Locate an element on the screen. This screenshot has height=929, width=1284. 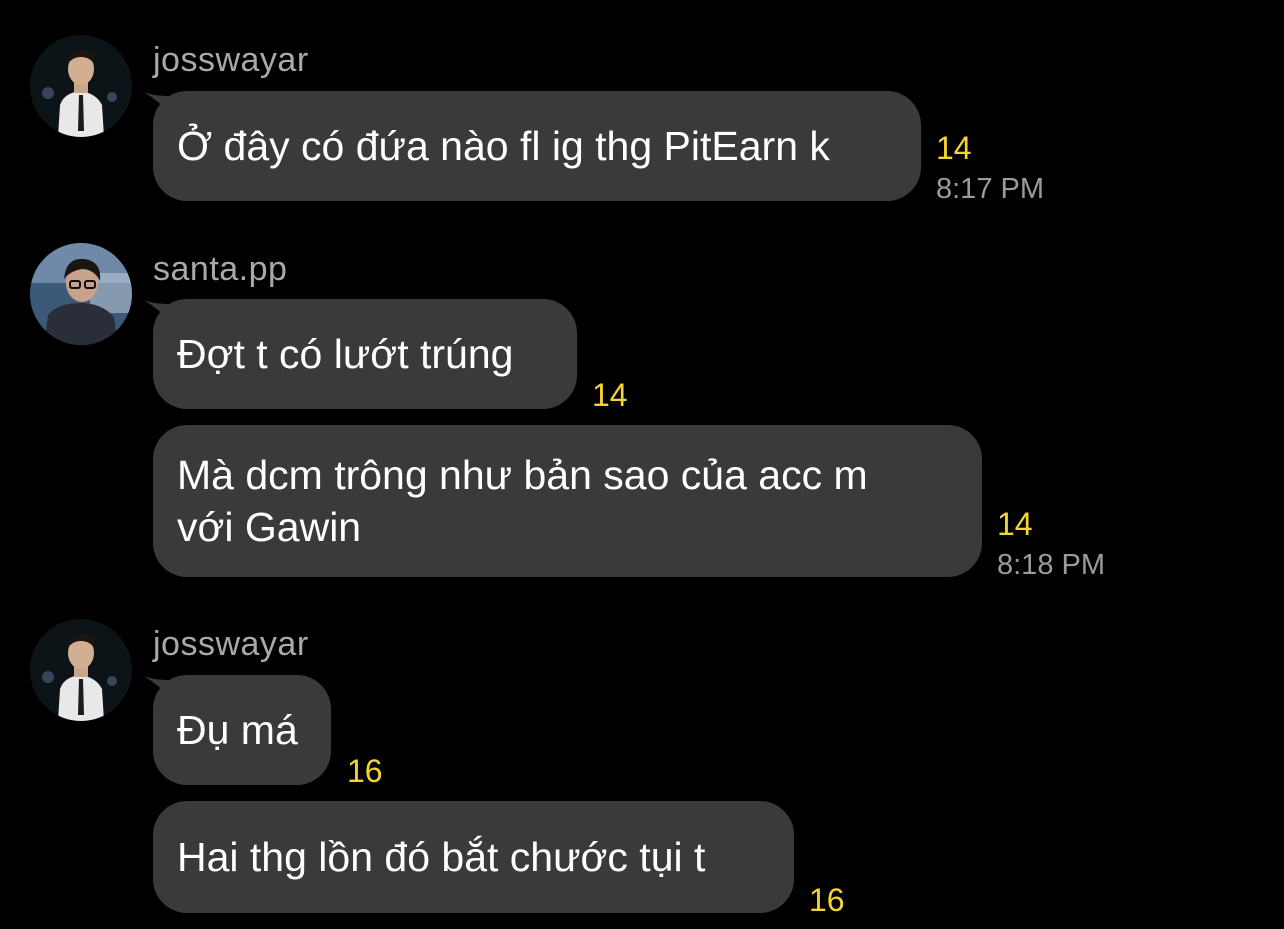
message-text-line: Mà dcm trông như bản sao của acc m is located at coordinates (522, 475).